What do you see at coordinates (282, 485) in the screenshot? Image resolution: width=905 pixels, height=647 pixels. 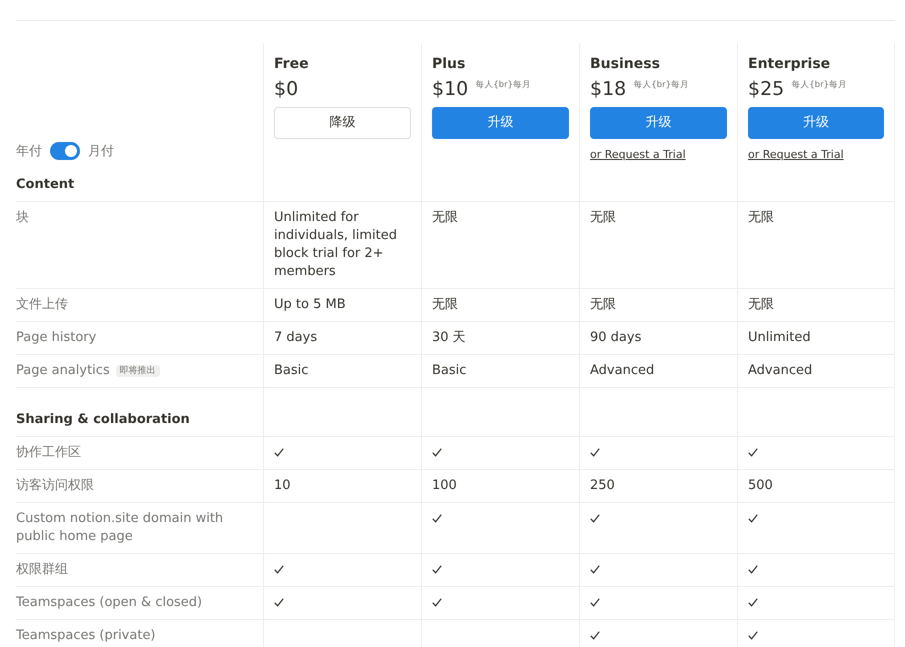 I see `table-cell: 10` at bounding box center [282, 485].